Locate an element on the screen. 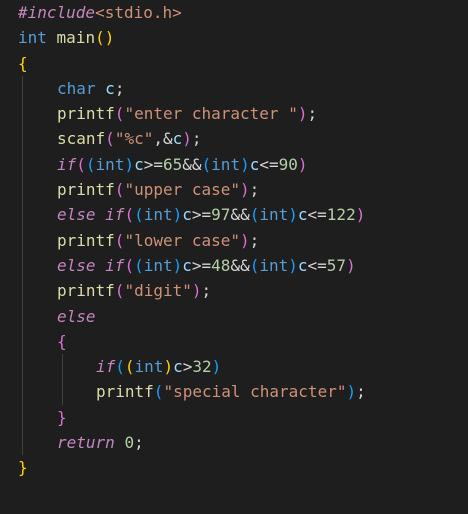 The width and height of the screenshot is (468, 514). code-content: char c; is located at coordinates (90, 88).